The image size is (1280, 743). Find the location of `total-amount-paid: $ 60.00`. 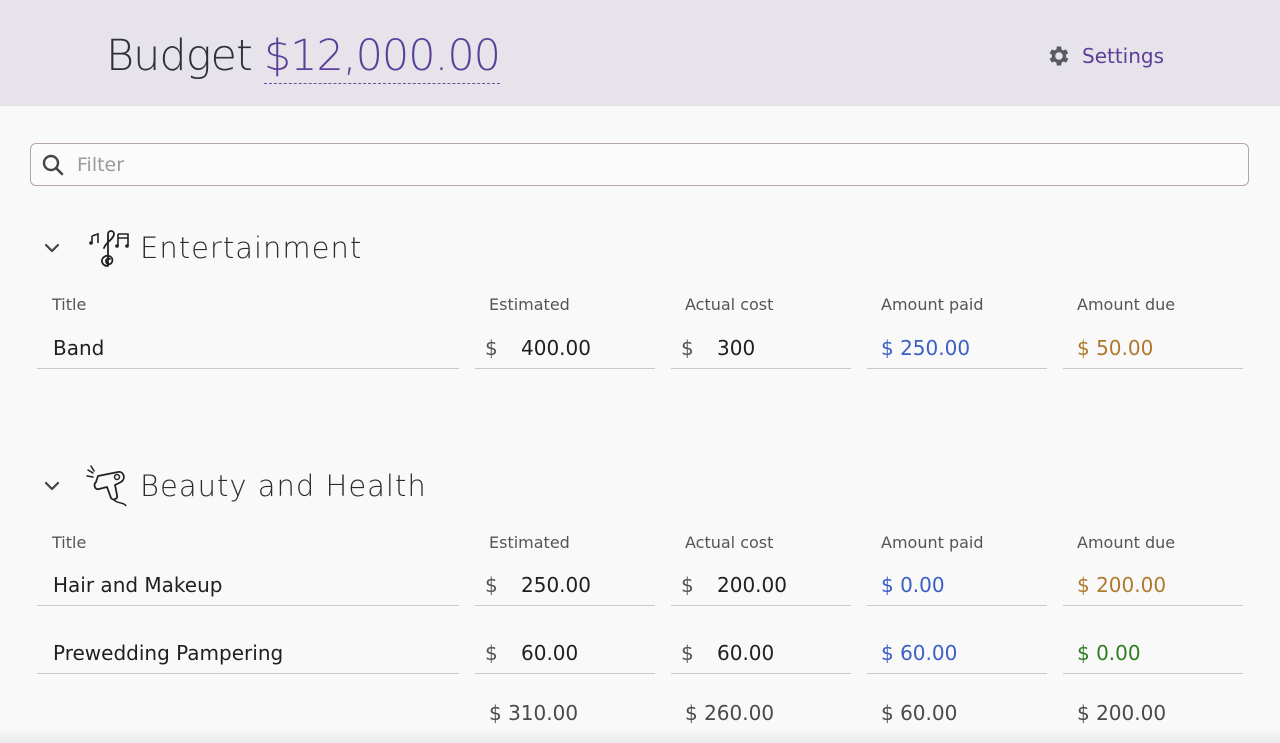

total-amount-paid: $ 60.00 is located at coordinates (919, 713).